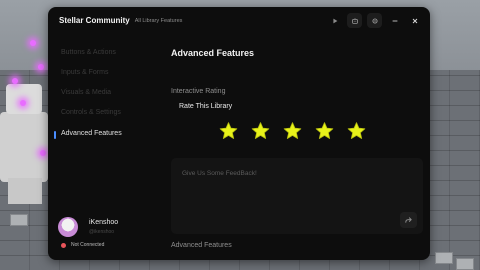  I want to click on send-arrow-icon, so click(408, 219).